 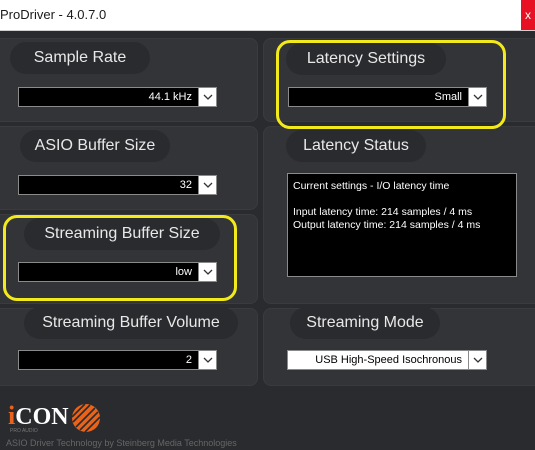 What do you see at coordinates (170, 97) in the screenshot?
I see `sample-rate-value: 44.1 kHz` at bounding box center [170, 97].